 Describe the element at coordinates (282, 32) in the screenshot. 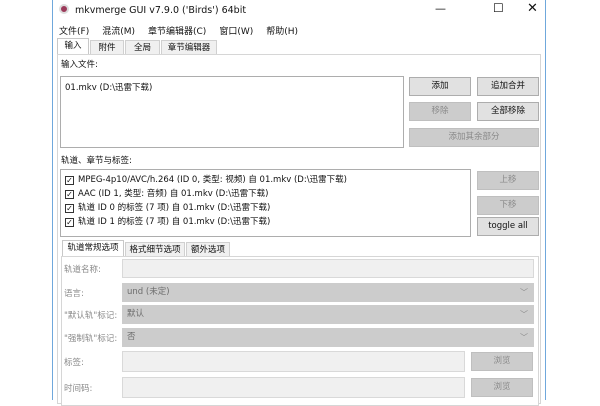

I see `menu-help: 帮助(H)` at that location.